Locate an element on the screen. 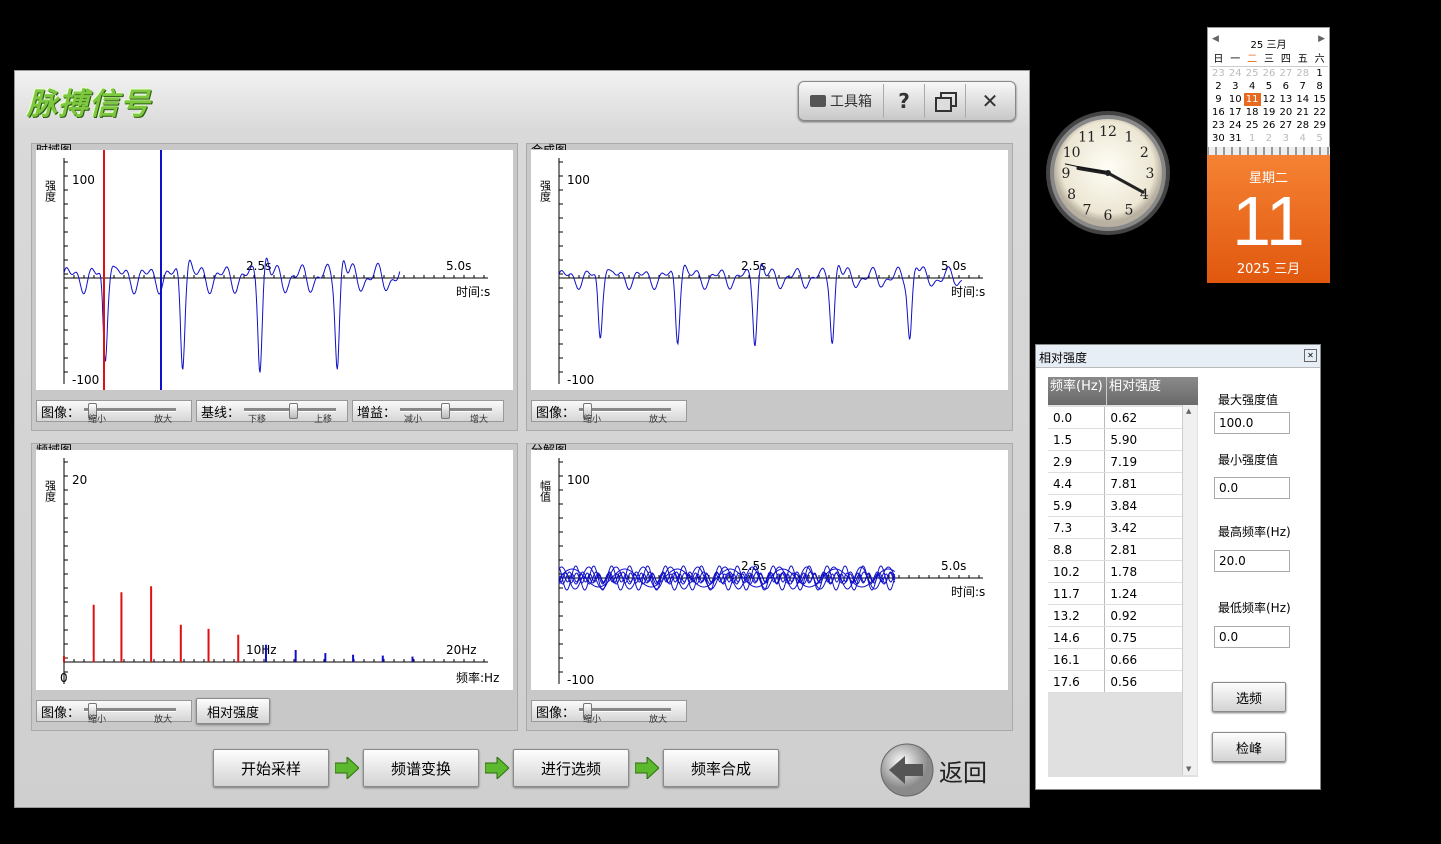 The height and width of the screenshot is (844, 1441). calendar-day: 17 is located at coordinates (1235, 112).